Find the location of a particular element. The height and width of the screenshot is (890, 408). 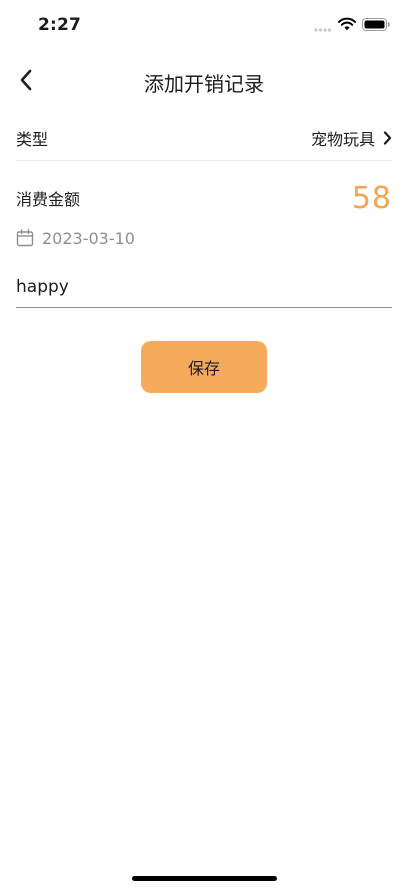

date-picker-row: 2023-03-10 is located at coordinates (75, 238).